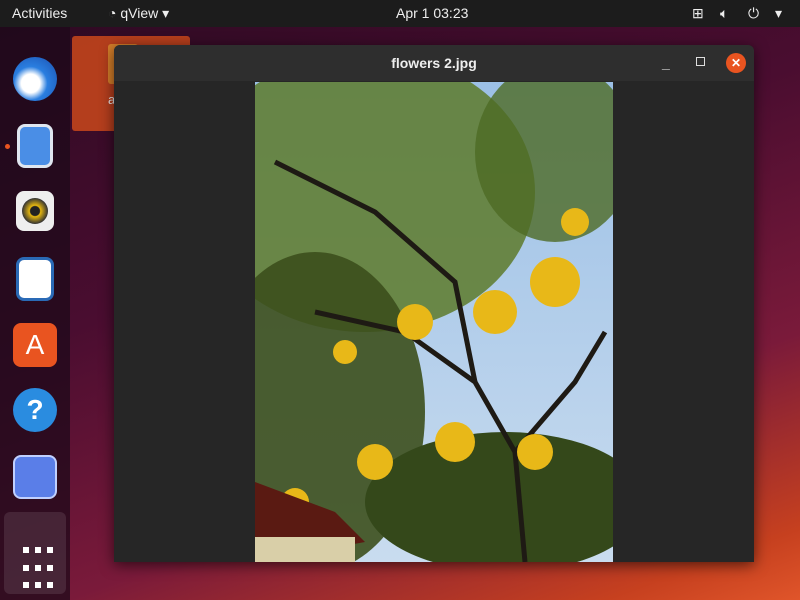 This screenshot has height=600, width=800. I want to click on maximize-button, so click(700, 61).